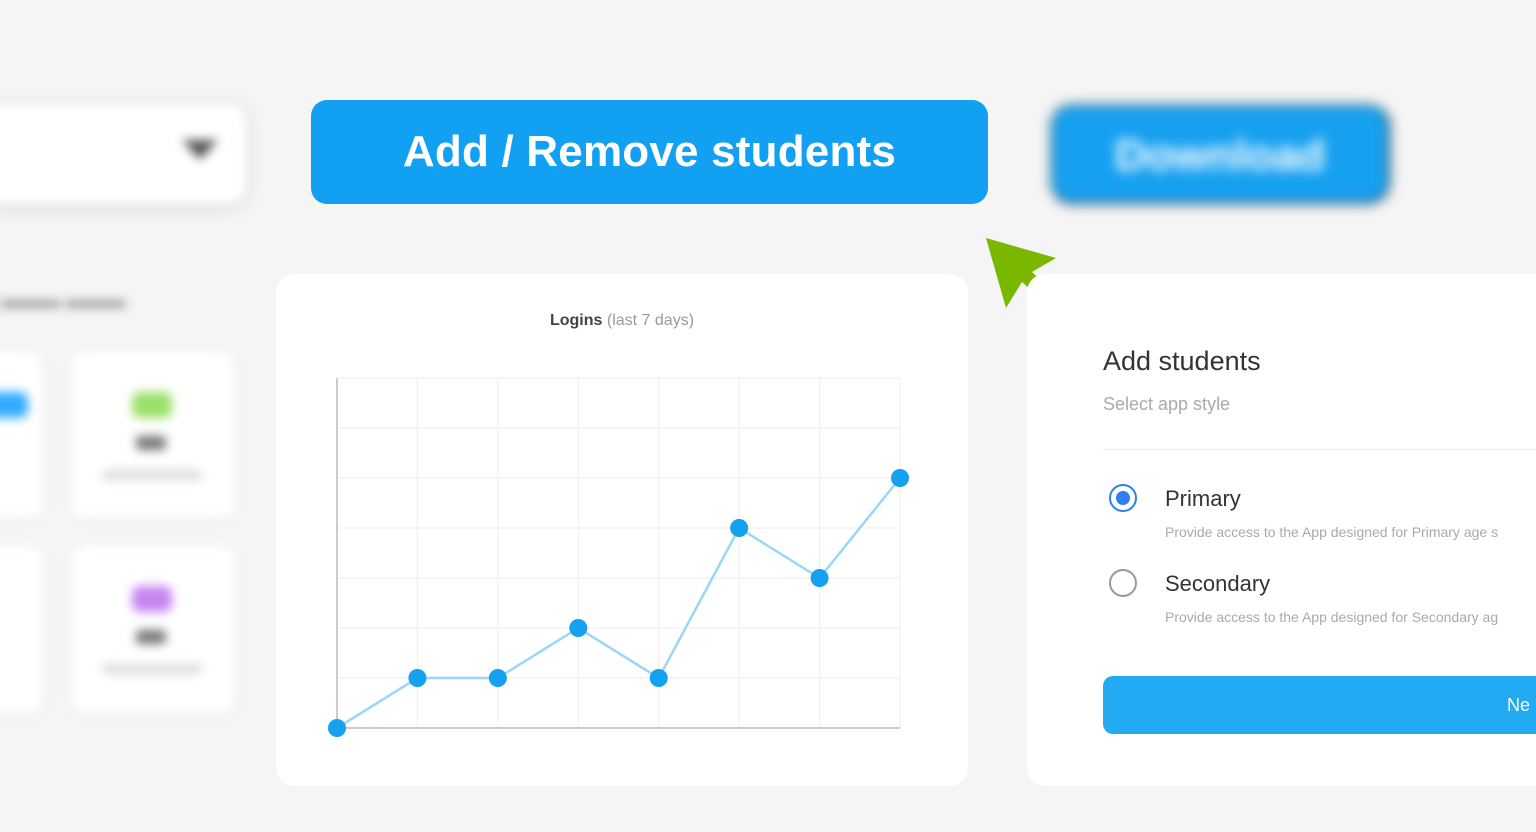  Describe the element at coordinates (63, 301) in the screenshot. I see `section-heading: ▬▬▬ ▬▬▬` at that location.